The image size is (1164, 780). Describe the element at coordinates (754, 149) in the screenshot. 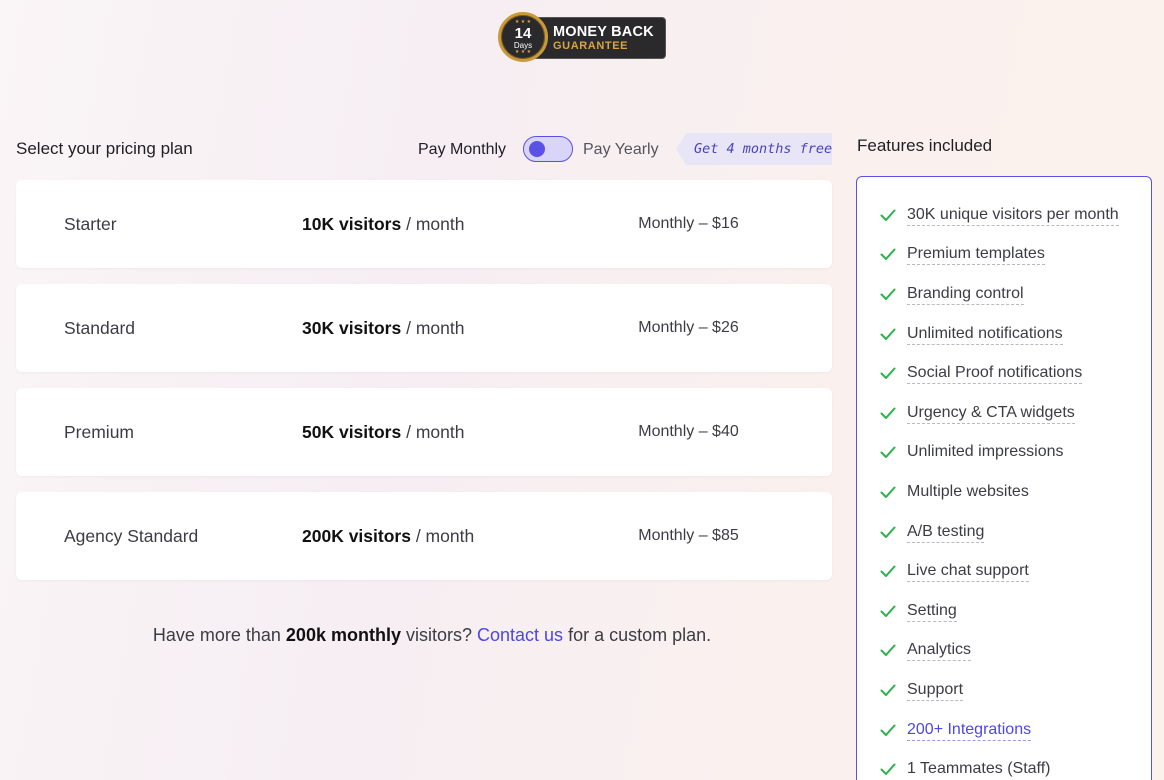

I see `yearly-promo-tag: Get 4 months free` at that location.